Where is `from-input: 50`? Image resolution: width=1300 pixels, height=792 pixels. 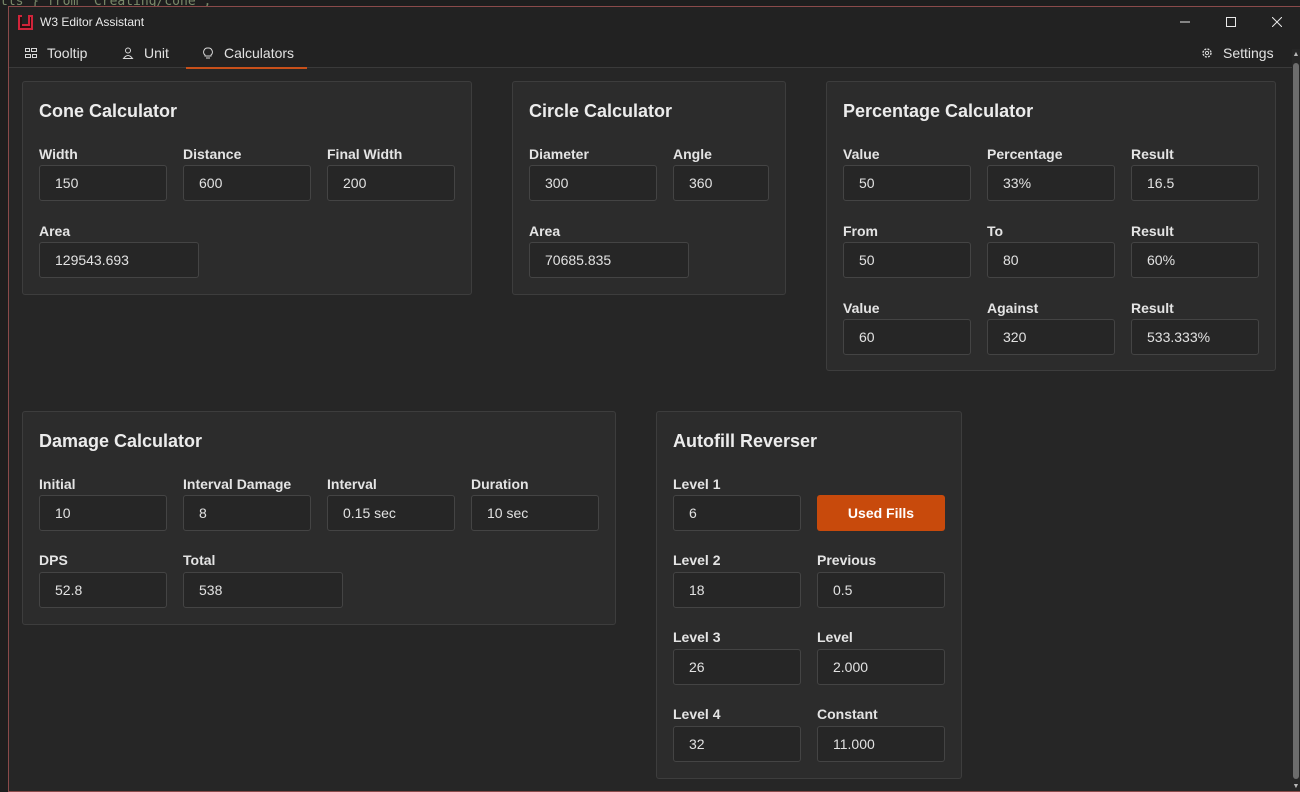
from-input: 50 is located at coordinates (907, 260).